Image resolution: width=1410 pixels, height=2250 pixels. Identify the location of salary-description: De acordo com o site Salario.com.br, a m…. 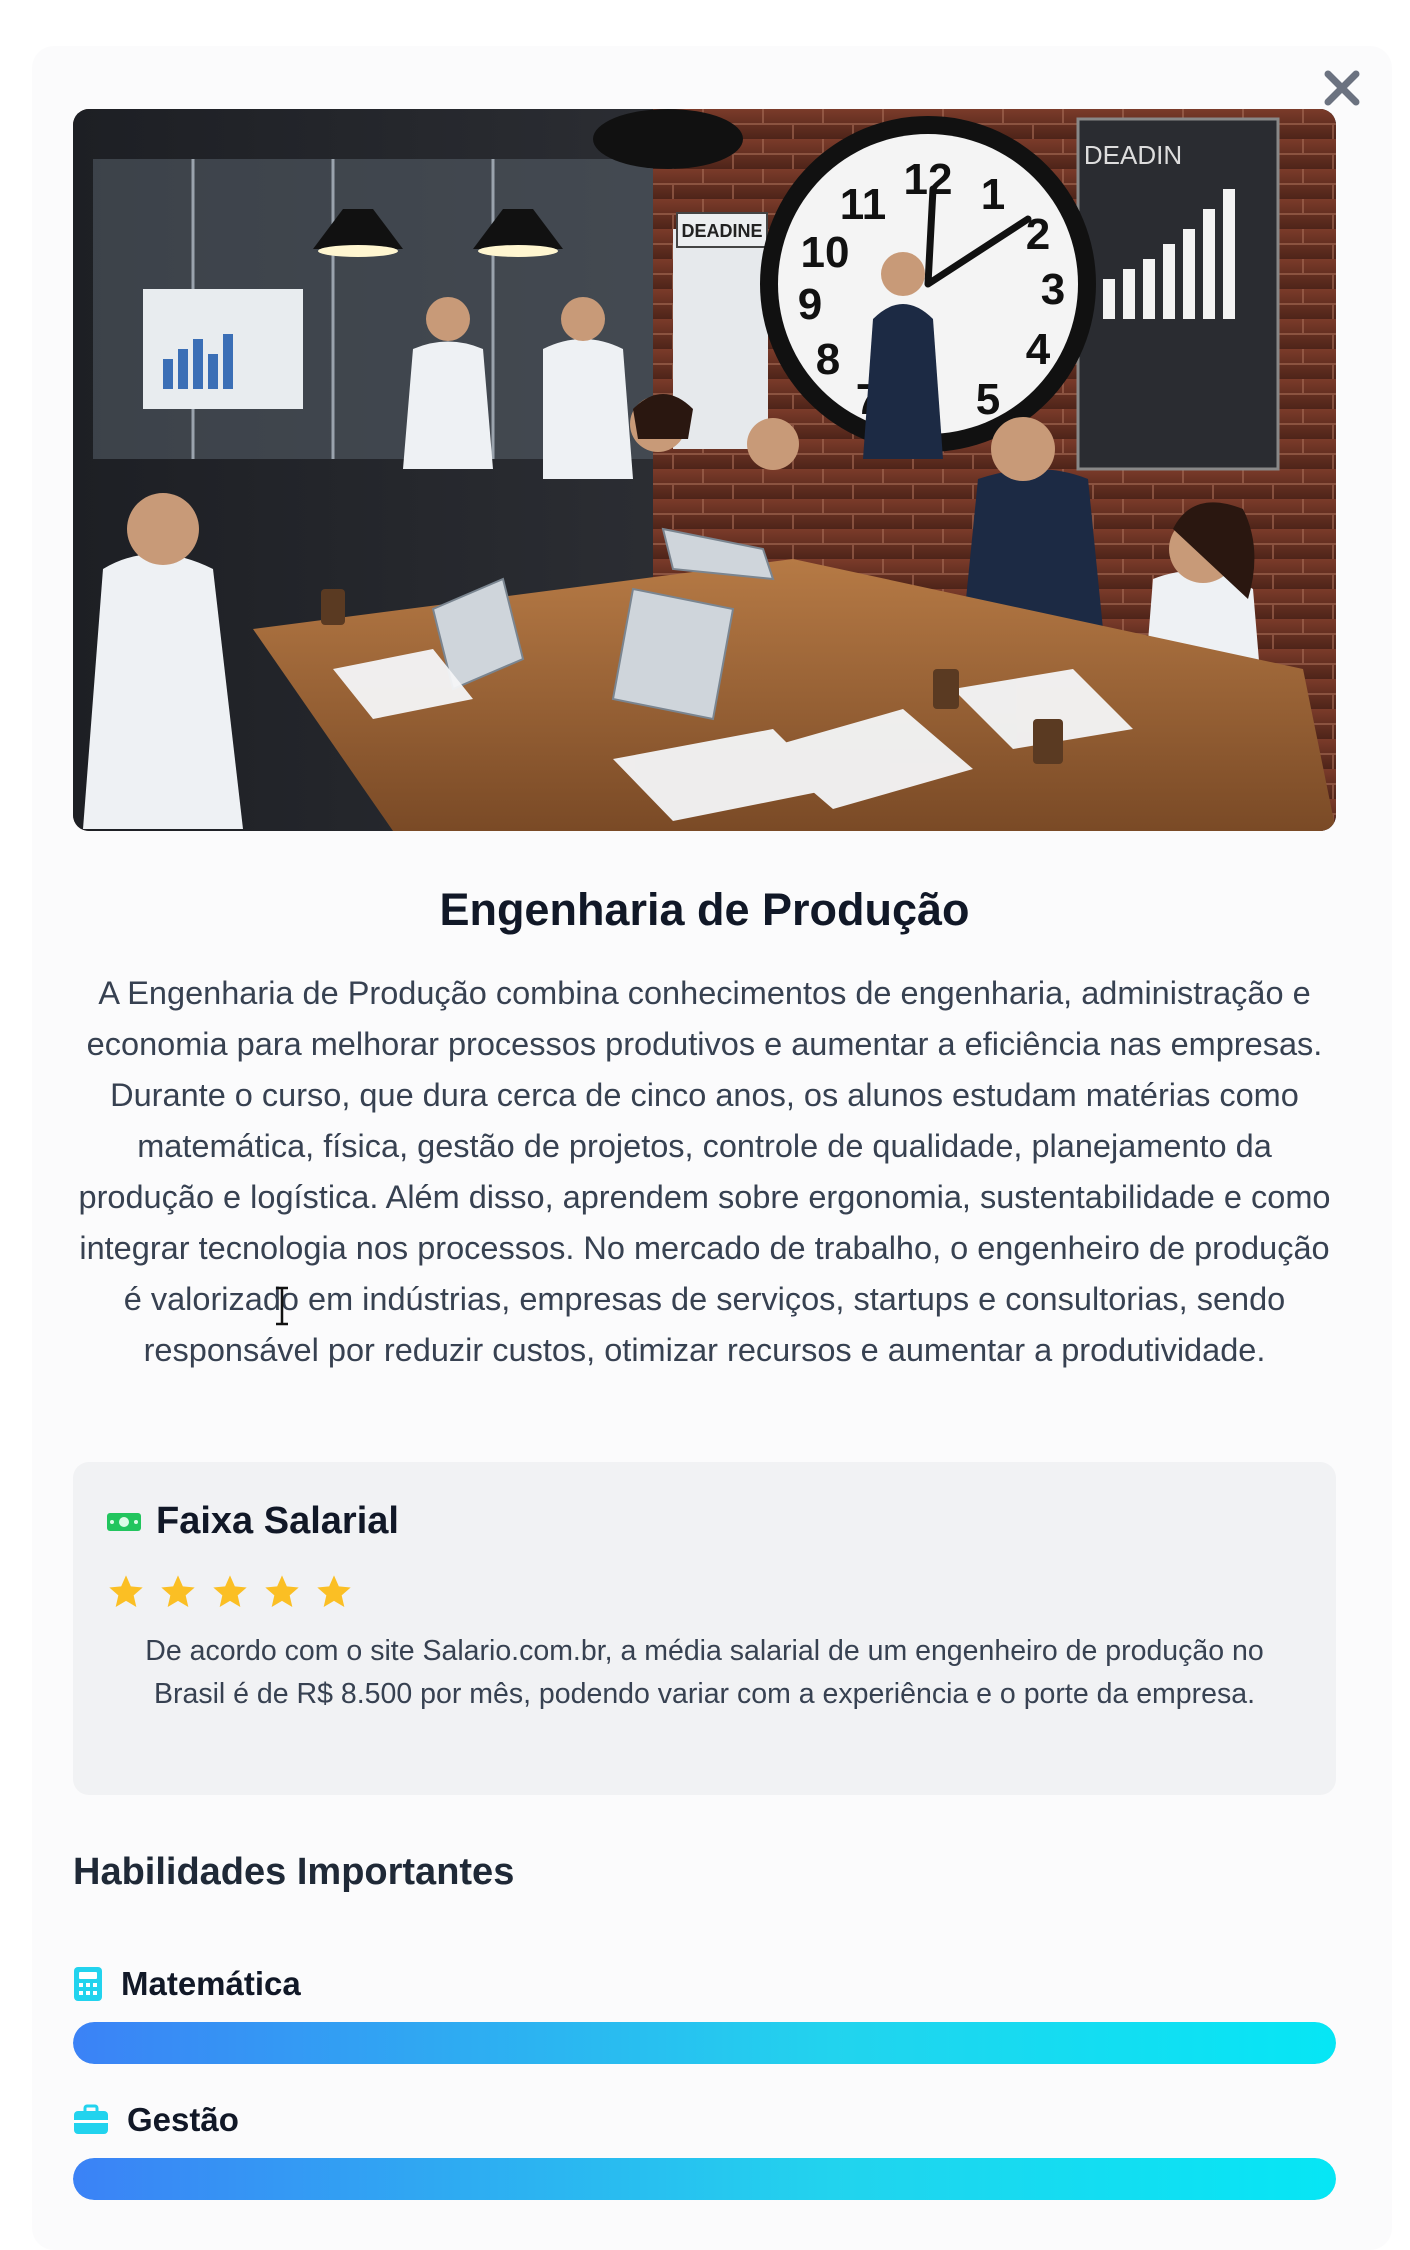
(704, 1672).